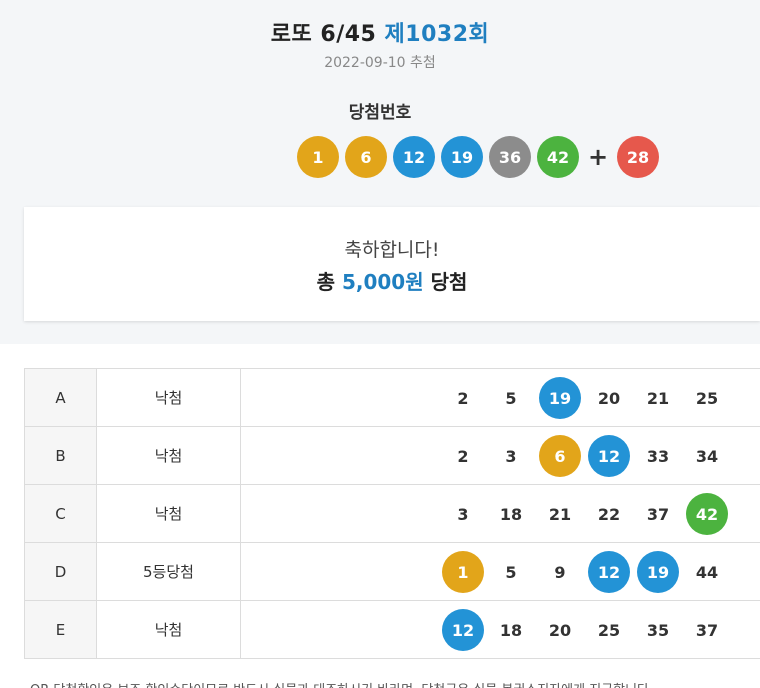  I want to click on winning-numbers: 1 6 12 19 36 42 + 28, so click(481, 157).